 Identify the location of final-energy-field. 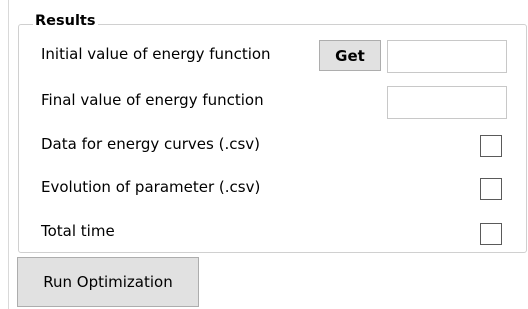
(447, 102).